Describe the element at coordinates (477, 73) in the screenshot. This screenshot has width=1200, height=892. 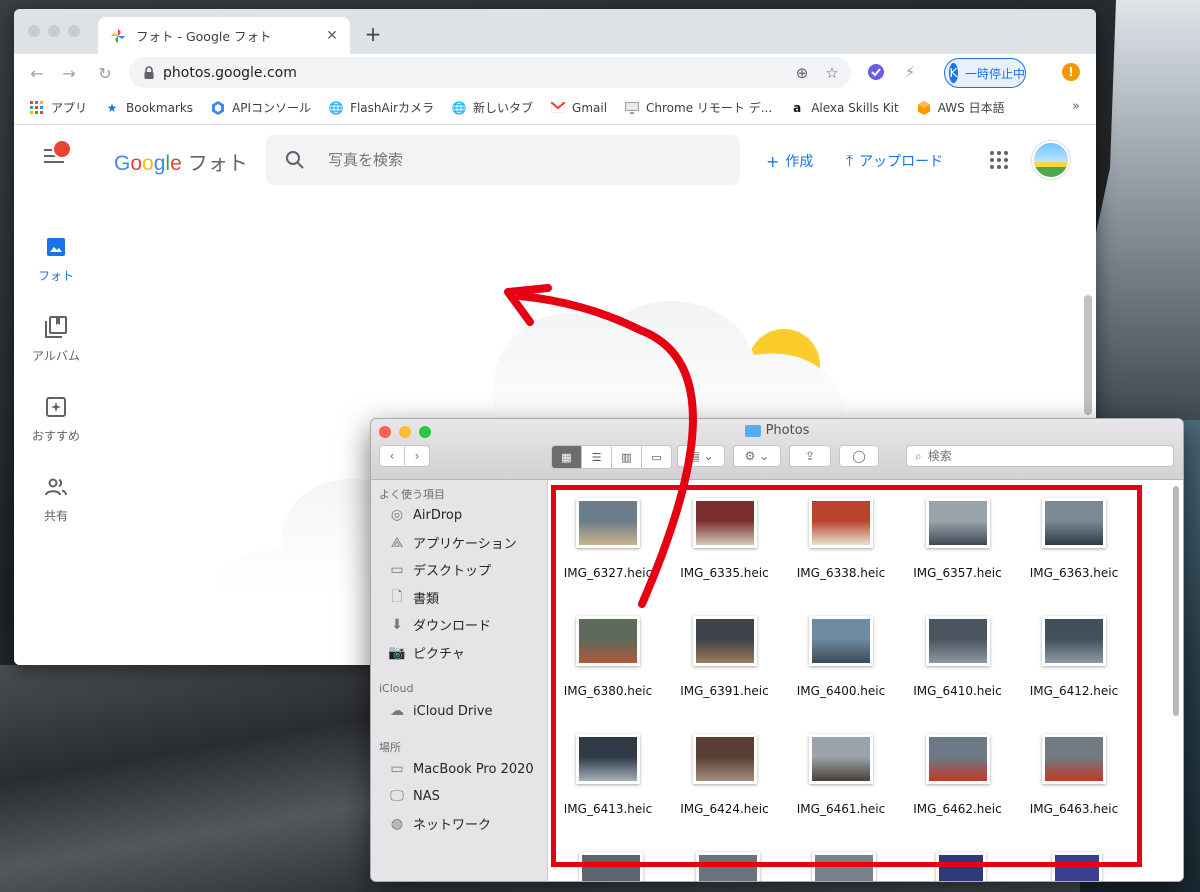
I see `url-text: photos.google.com` at that location.